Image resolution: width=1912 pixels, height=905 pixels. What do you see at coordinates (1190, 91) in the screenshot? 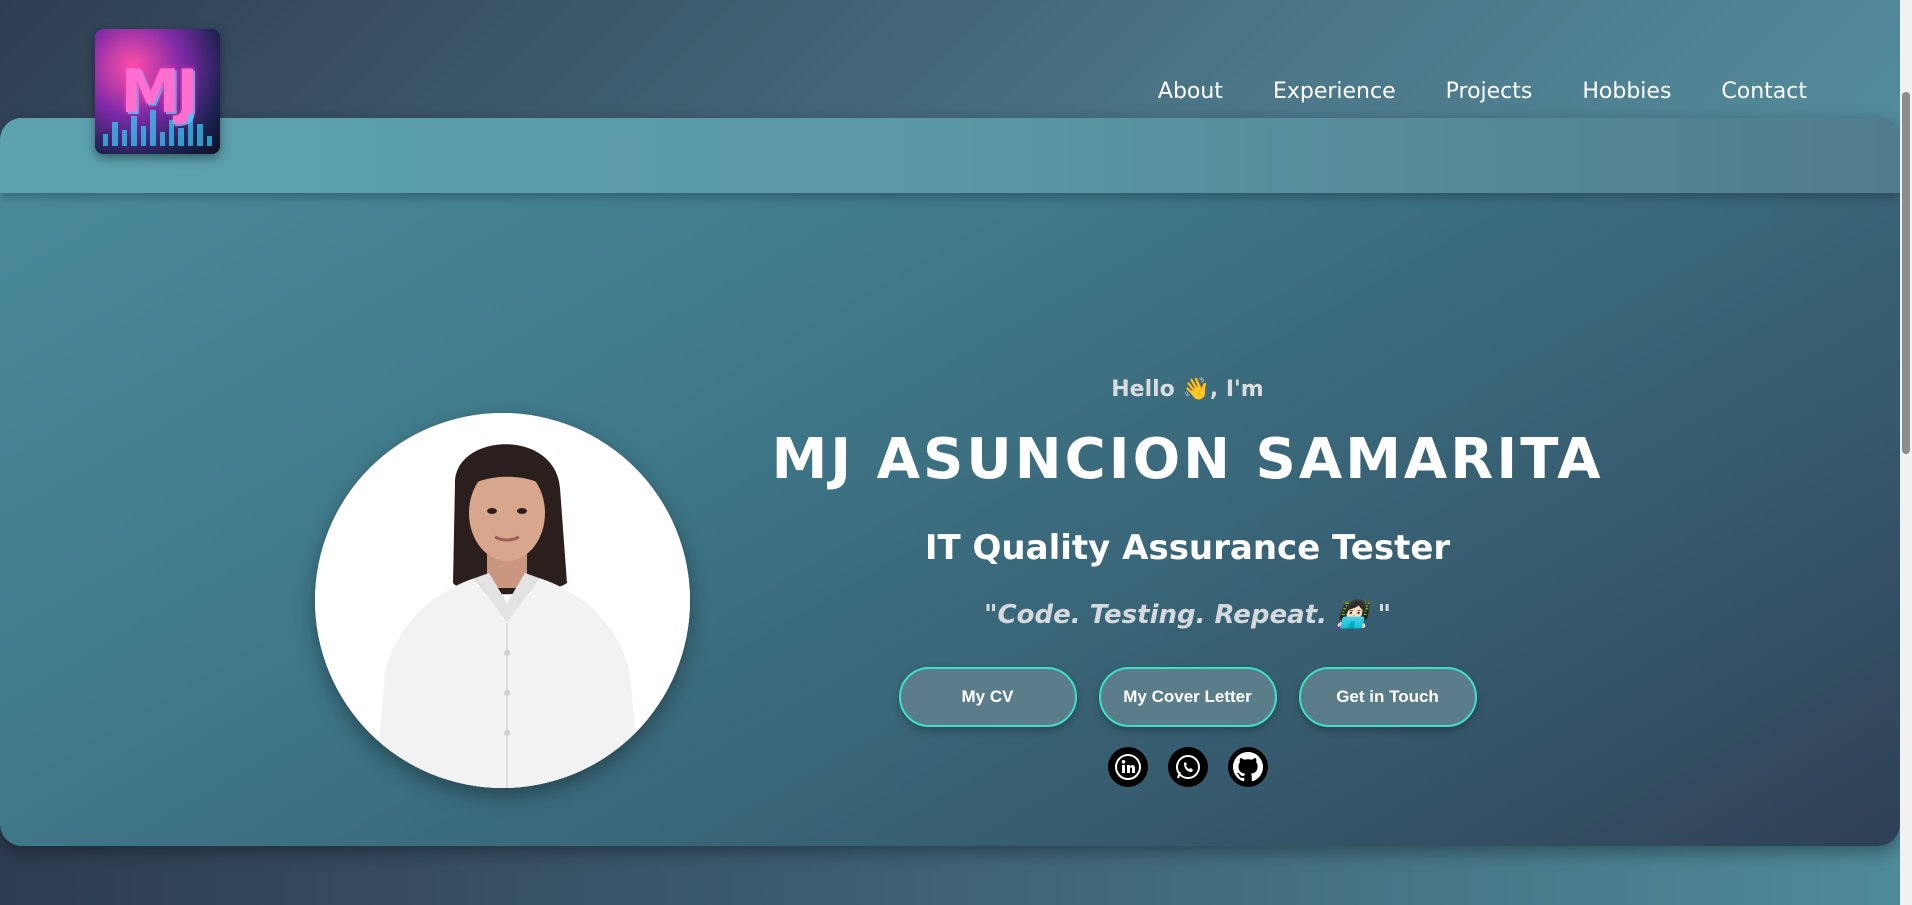
I see `nav-item-about: About` at bounding box center [1190, 91].